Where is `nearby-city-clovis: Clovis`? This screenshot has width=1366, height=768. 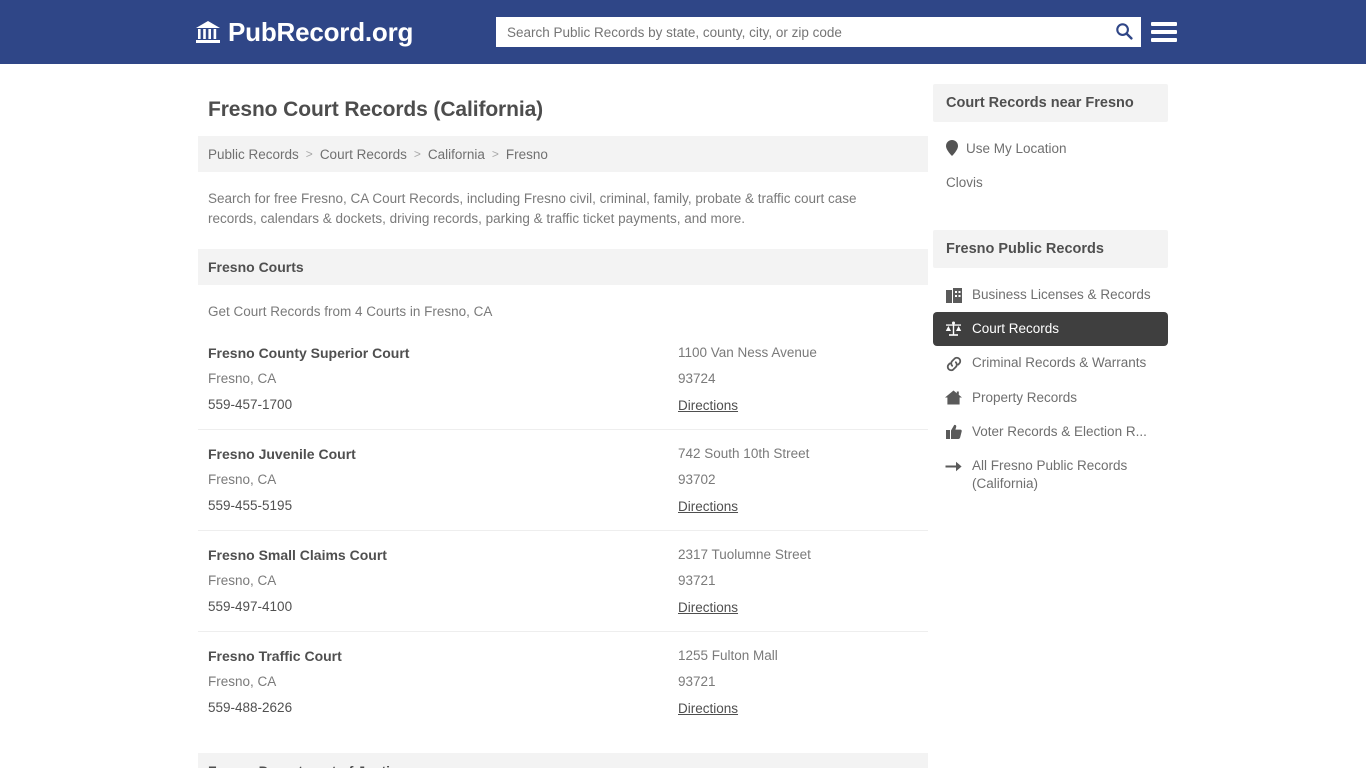
nearby-city-clovis: Clovis is located at coordinates (1050, 182).